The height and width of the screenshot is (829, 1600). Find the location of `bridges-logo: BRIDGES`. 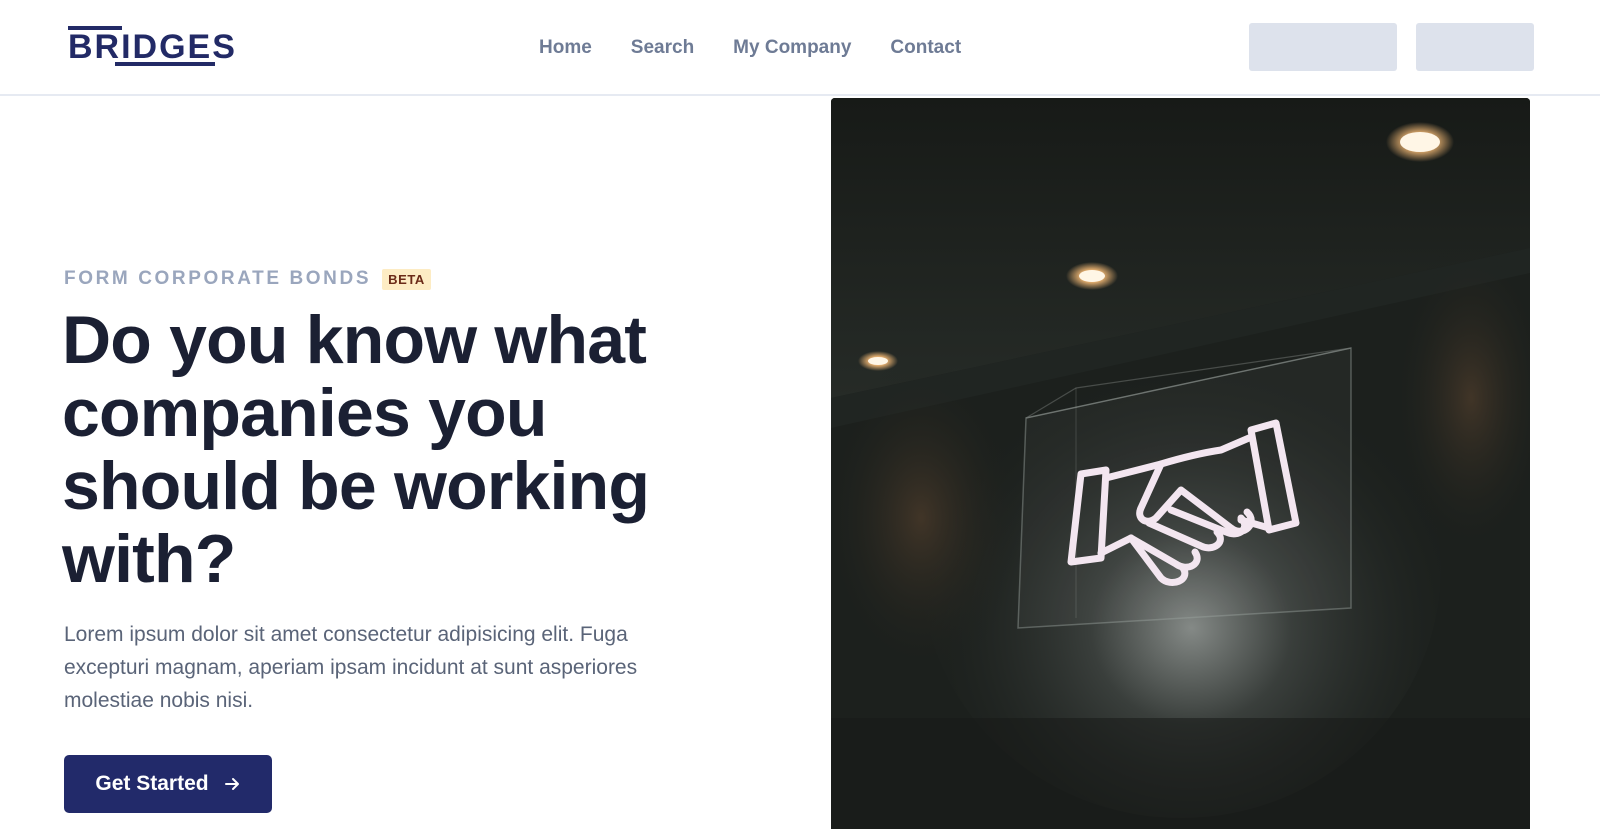

bridges-logo: BRIDGES is located at coordinates (151, 48).